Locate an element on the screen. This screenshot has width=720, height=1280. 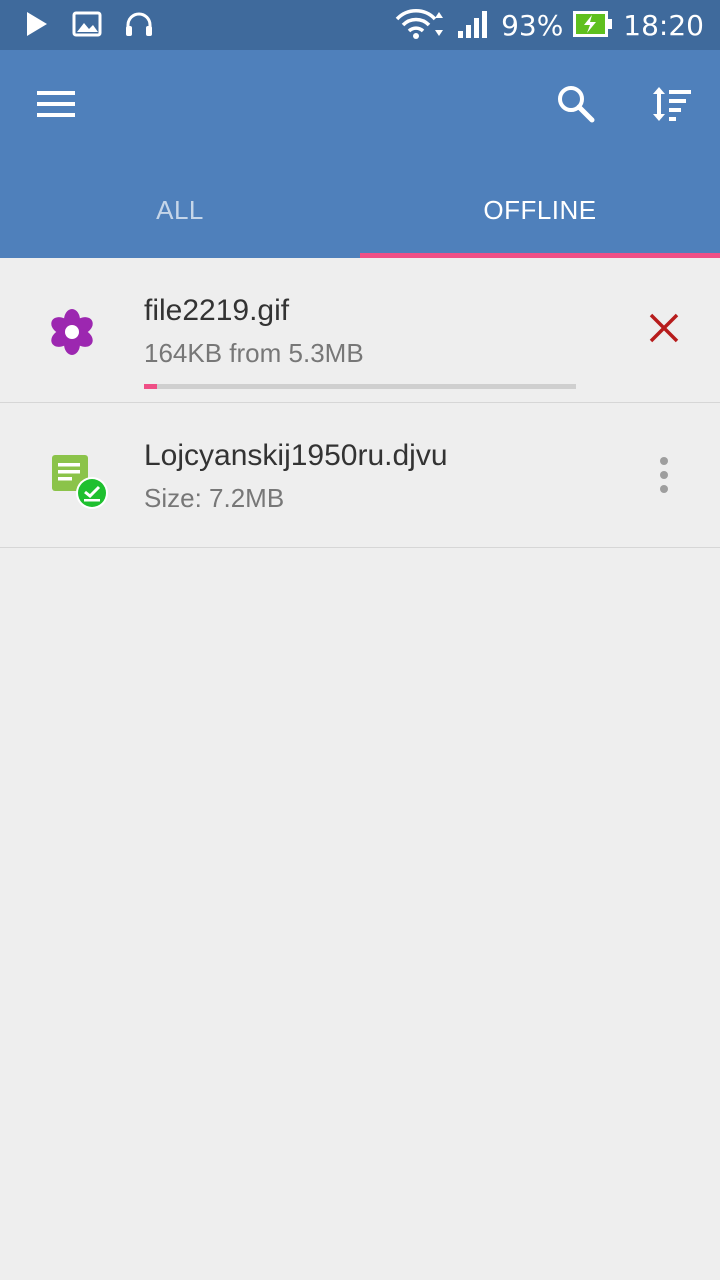
cancel-download-button is located at coordinates (664, 330).